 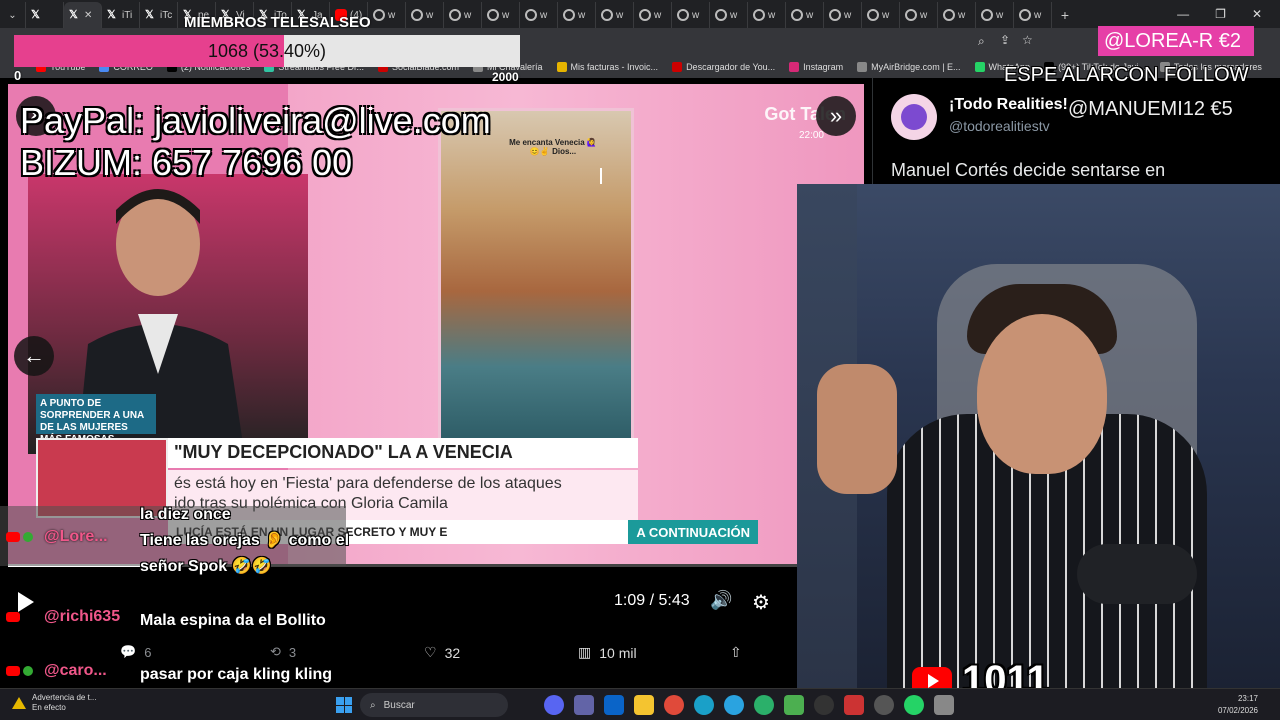 I want to click on tab-menu-button: ⌄, so click(x=13, y=15).